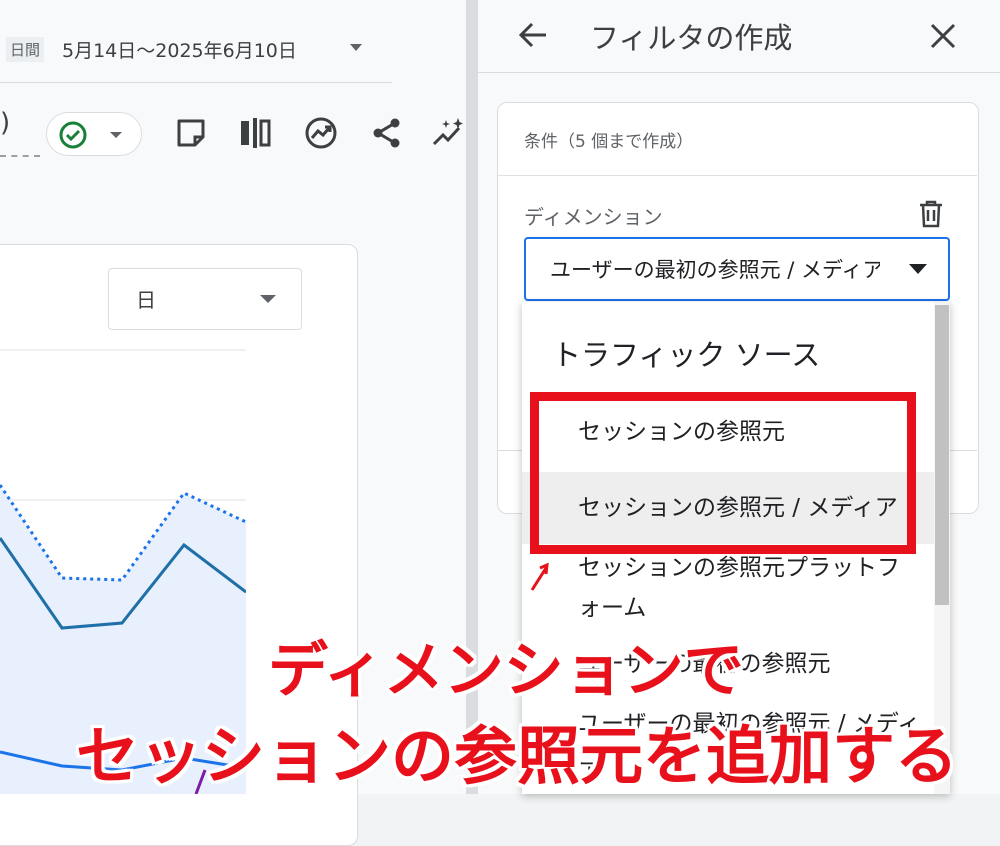 The width and height of the screenshot is (1000, 846). I want to click on dimension-caret-icon, so click(918, 269).